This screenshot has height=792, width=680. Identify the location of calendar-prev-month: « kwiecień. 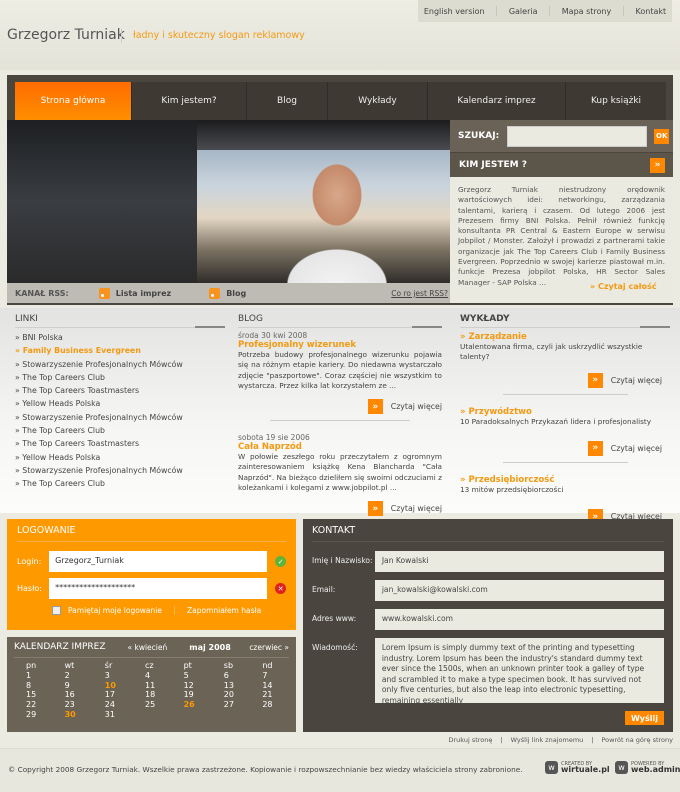
(148, 647).